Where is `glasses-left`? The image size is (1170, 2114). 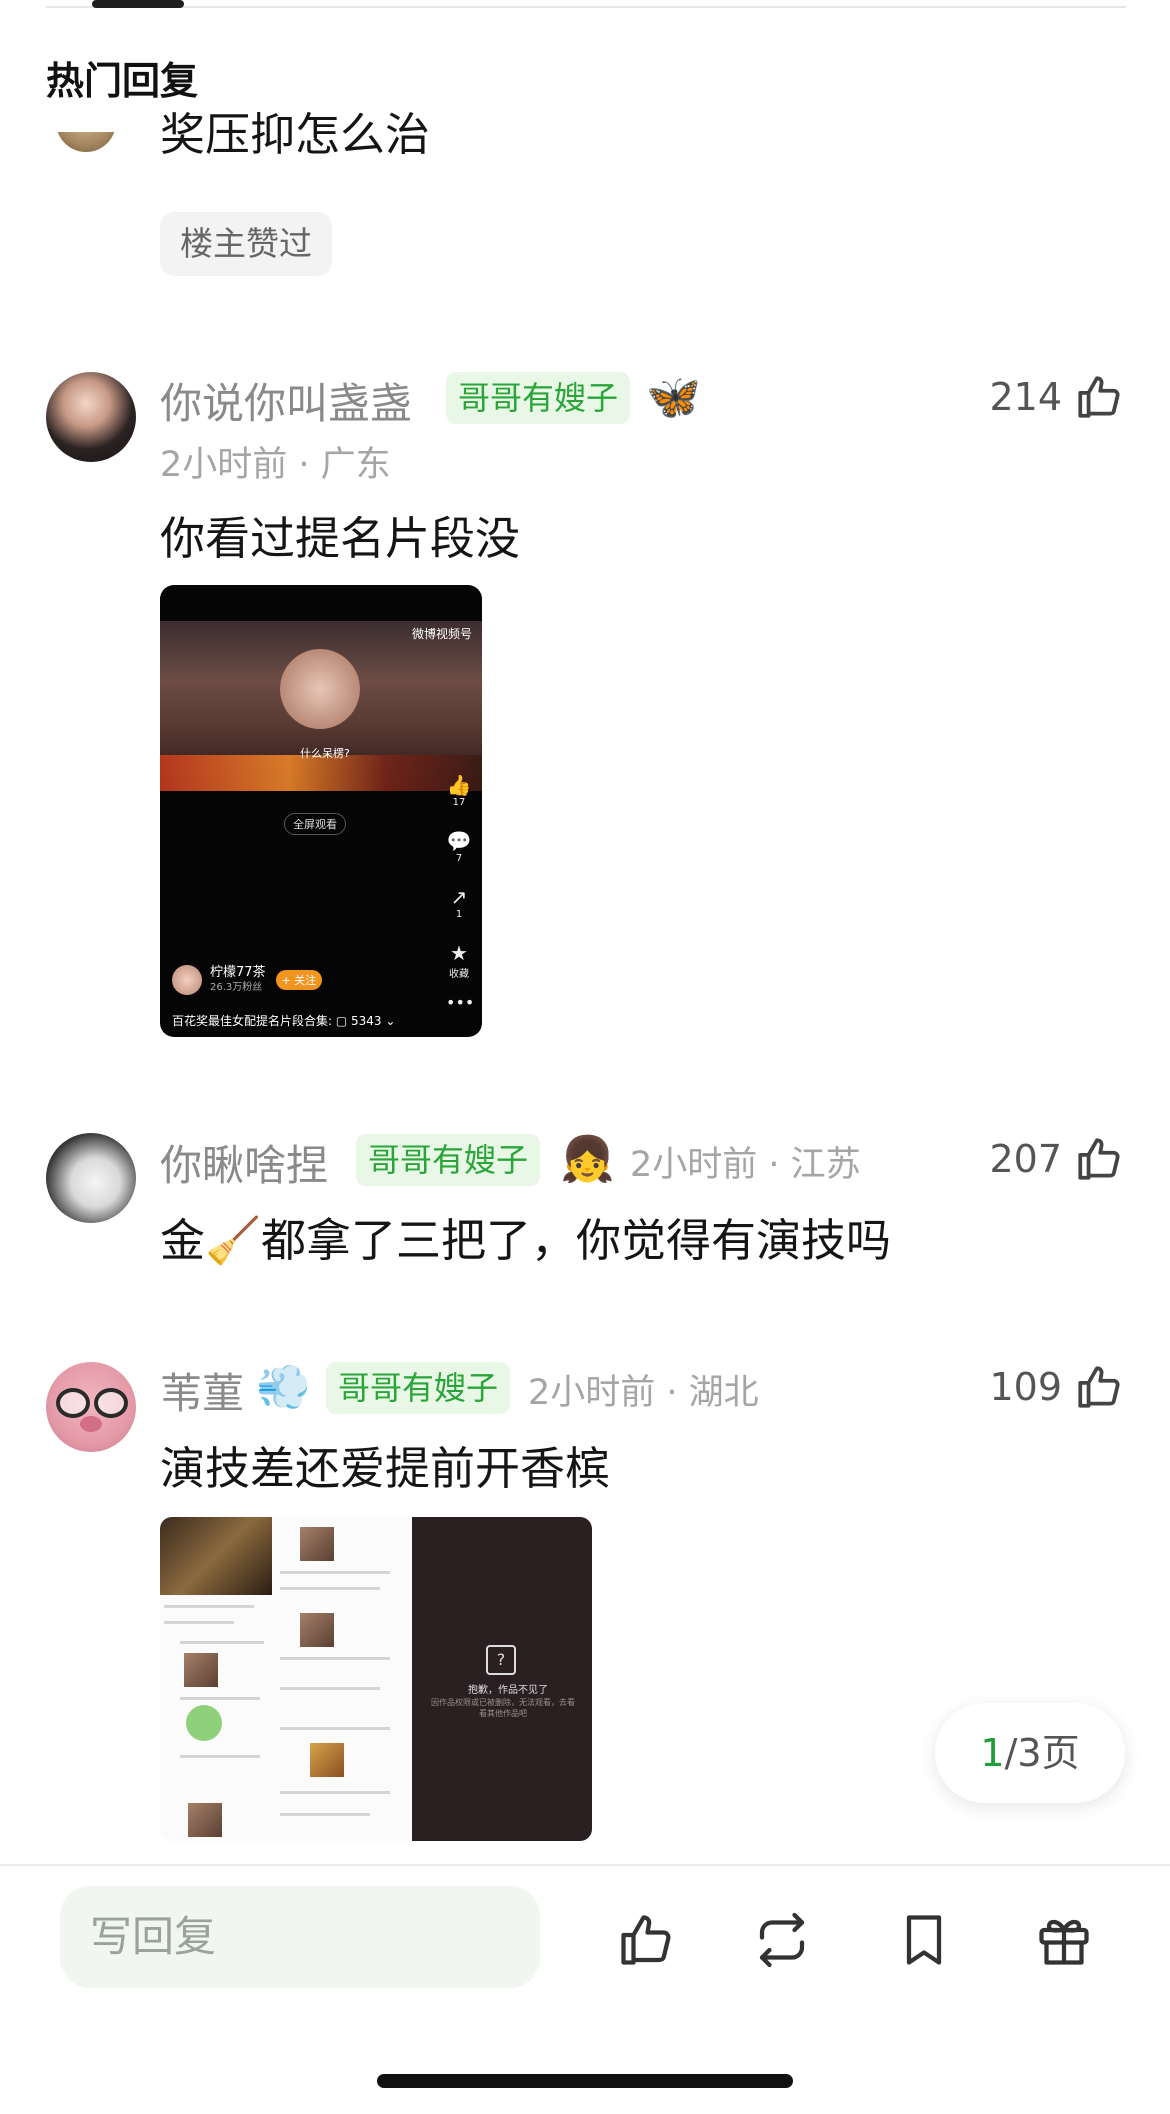 glasses-left is located at coordinates (73, 1403).